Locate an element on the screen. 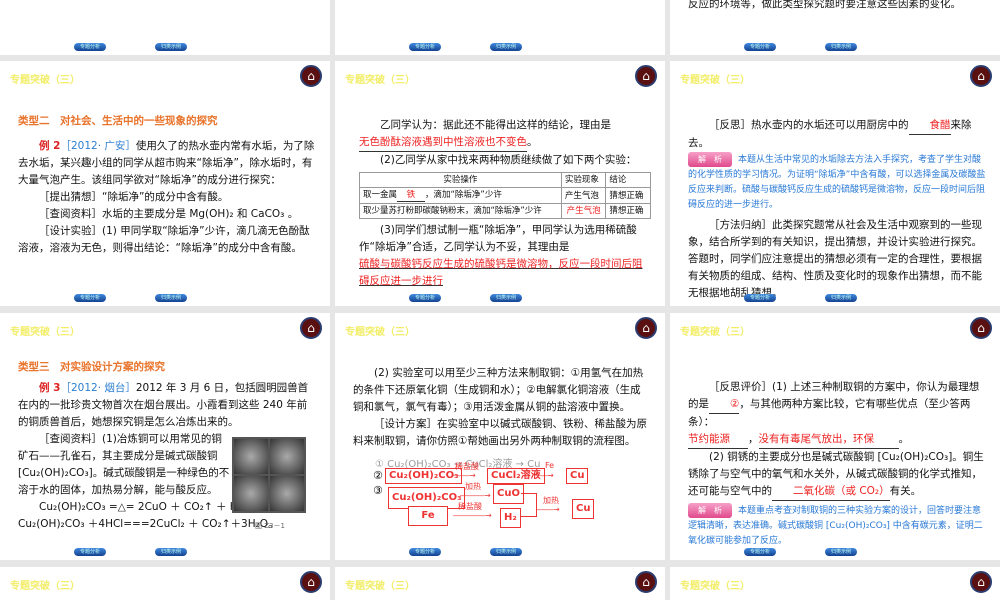 This screenshot has height=600, width=1000. answer: 没有有毒尾气放出，环保 is located at coordinates (828, 440).